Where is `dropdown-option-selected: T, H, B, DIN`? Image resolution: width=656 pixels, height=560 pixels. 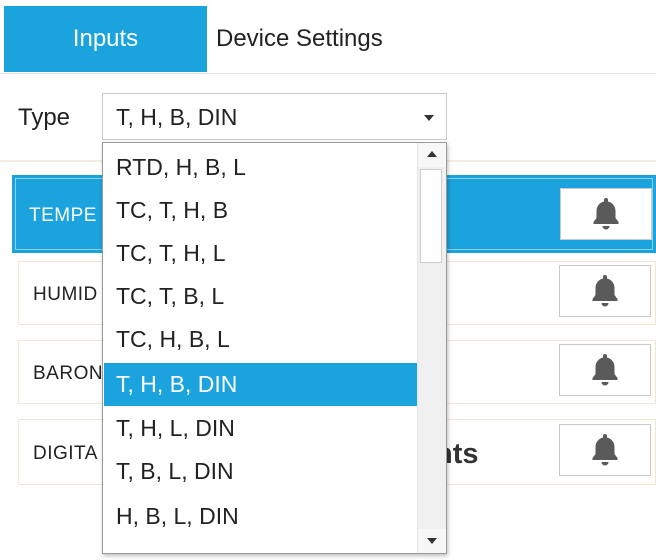
dropdown-option-selected: T, H, B, DIN is located at coordinates (261, 384).